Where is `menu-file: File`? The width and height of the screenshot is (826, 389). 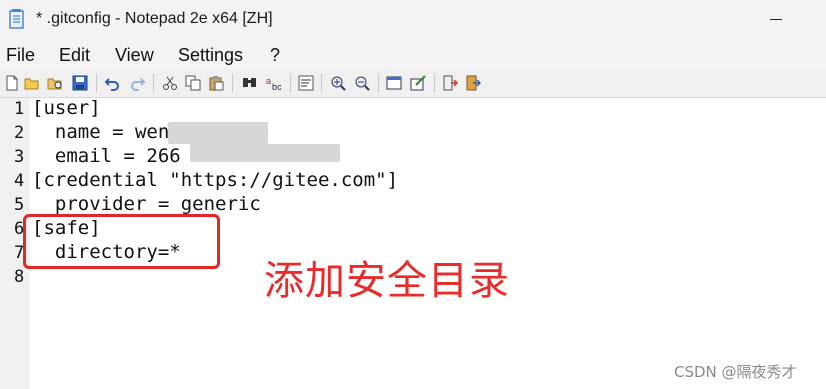 menu-file: File is located at coordinates (20, 55).